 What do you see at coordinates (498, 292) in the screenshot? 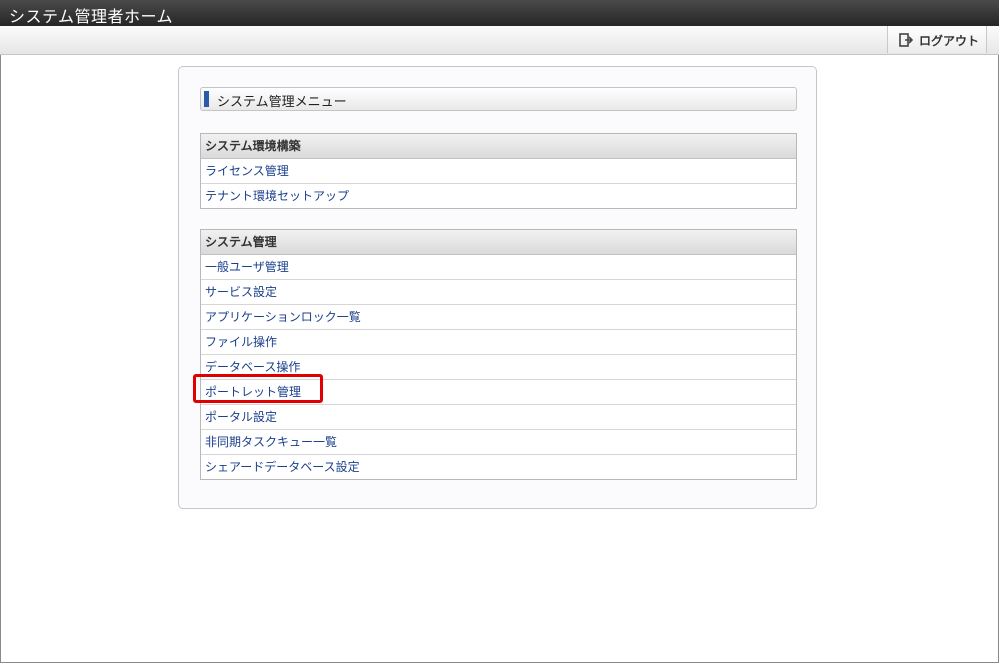
I see `menu-item-service-settings: サービス設定` at bounding box center [498, 292].